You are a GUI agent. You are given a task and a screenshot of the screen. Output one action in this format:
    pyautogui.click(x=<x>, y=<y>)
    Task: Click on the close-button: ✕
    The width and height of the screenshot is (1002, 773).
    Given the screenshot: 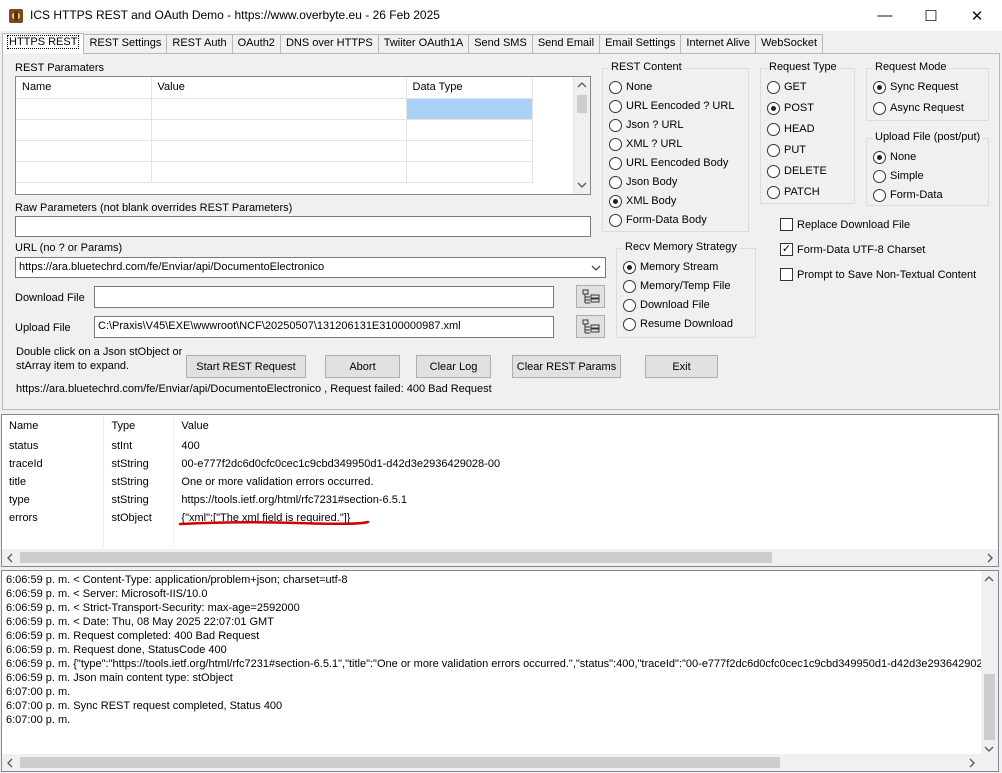 What is the action you would take?
    pyautogui.click(x=977, y=15)
    